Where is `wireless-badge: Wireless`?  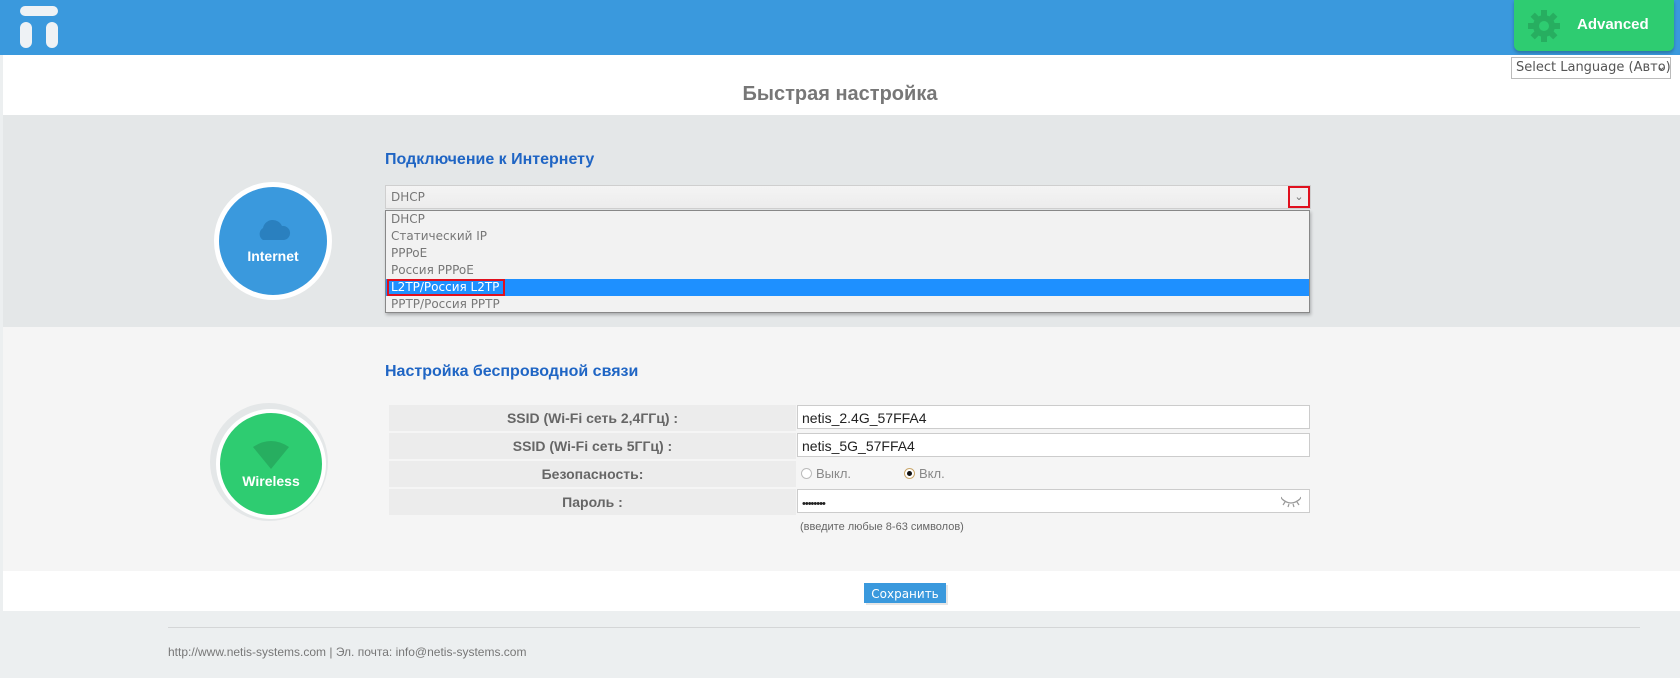
wireless-badge: Wireless is located at coordinates (271, 464).